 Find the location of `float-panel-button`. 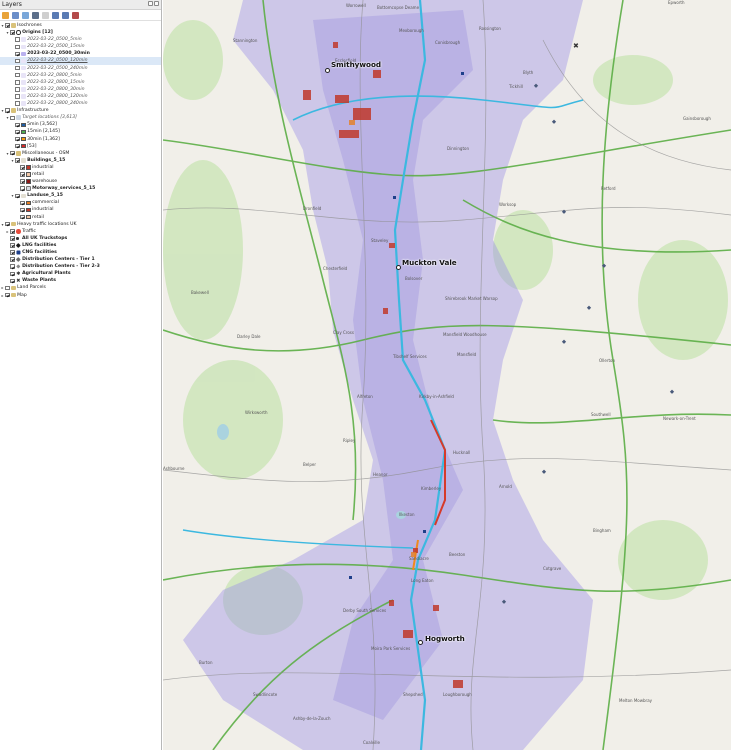

float-panel-button is located at coordinates (150, 3).